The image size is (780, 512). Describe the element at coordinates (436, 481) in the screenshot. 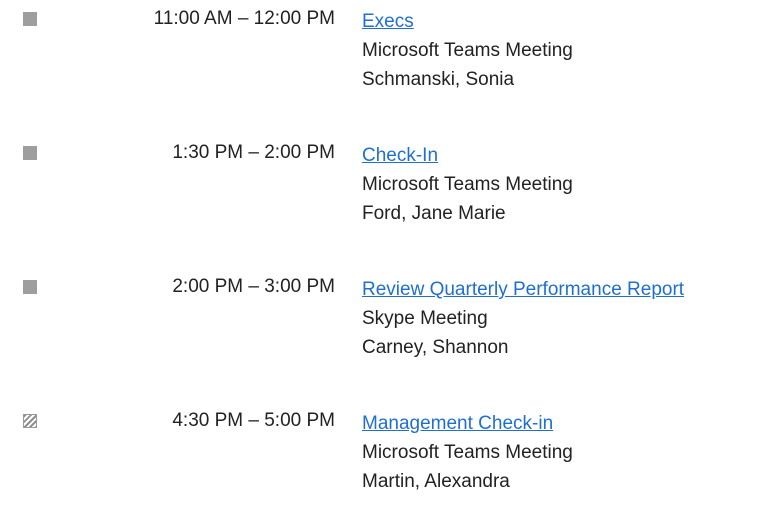

I see `event-organizer: Martin, Alexandra` at that location.